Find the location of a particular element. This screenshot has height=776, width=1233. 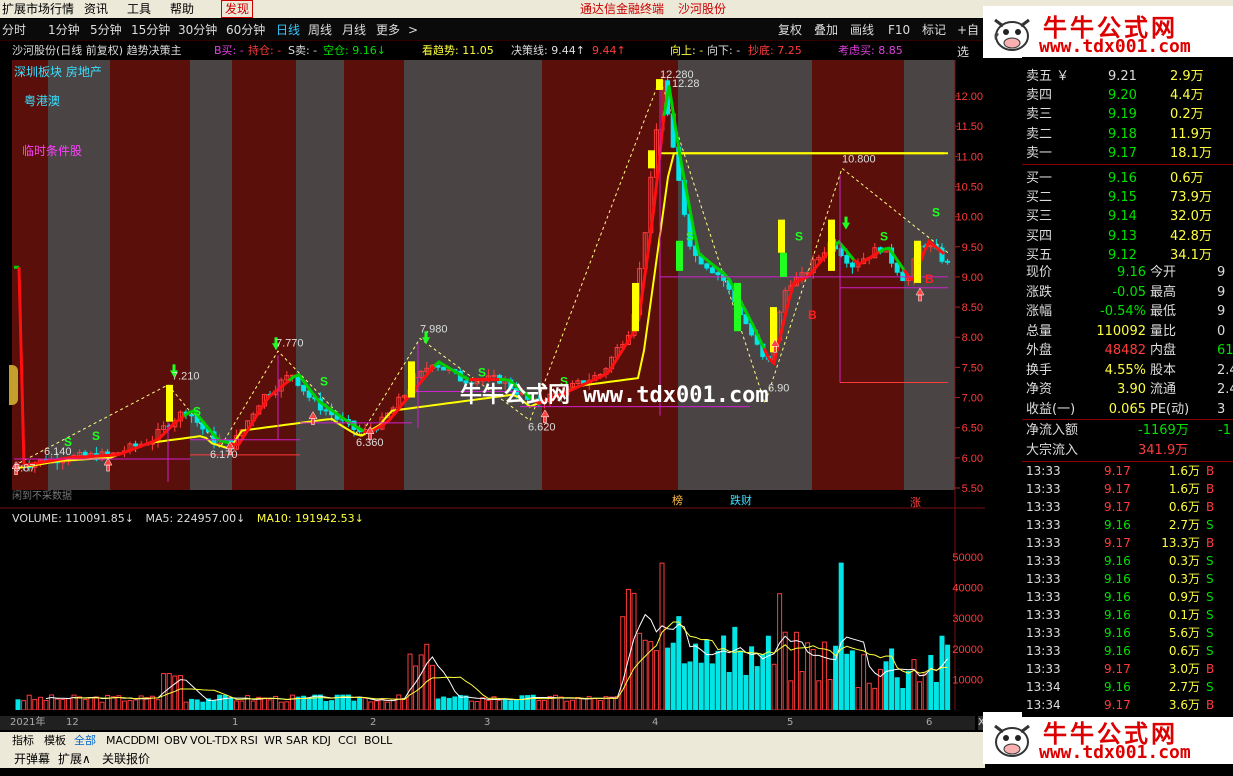

tab-boll: BOLL is located at coordinates (378, 741).